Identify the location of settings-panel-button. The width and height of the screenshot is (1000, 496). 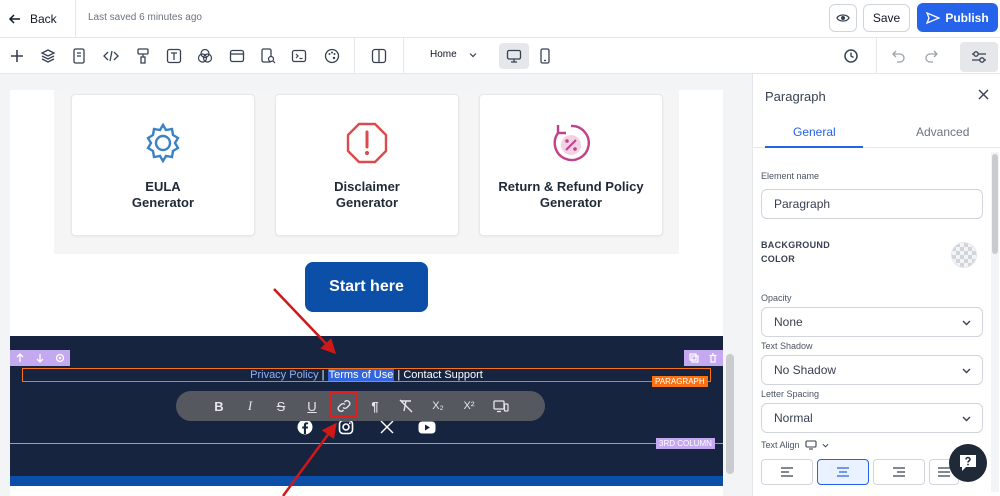
(979, 57).